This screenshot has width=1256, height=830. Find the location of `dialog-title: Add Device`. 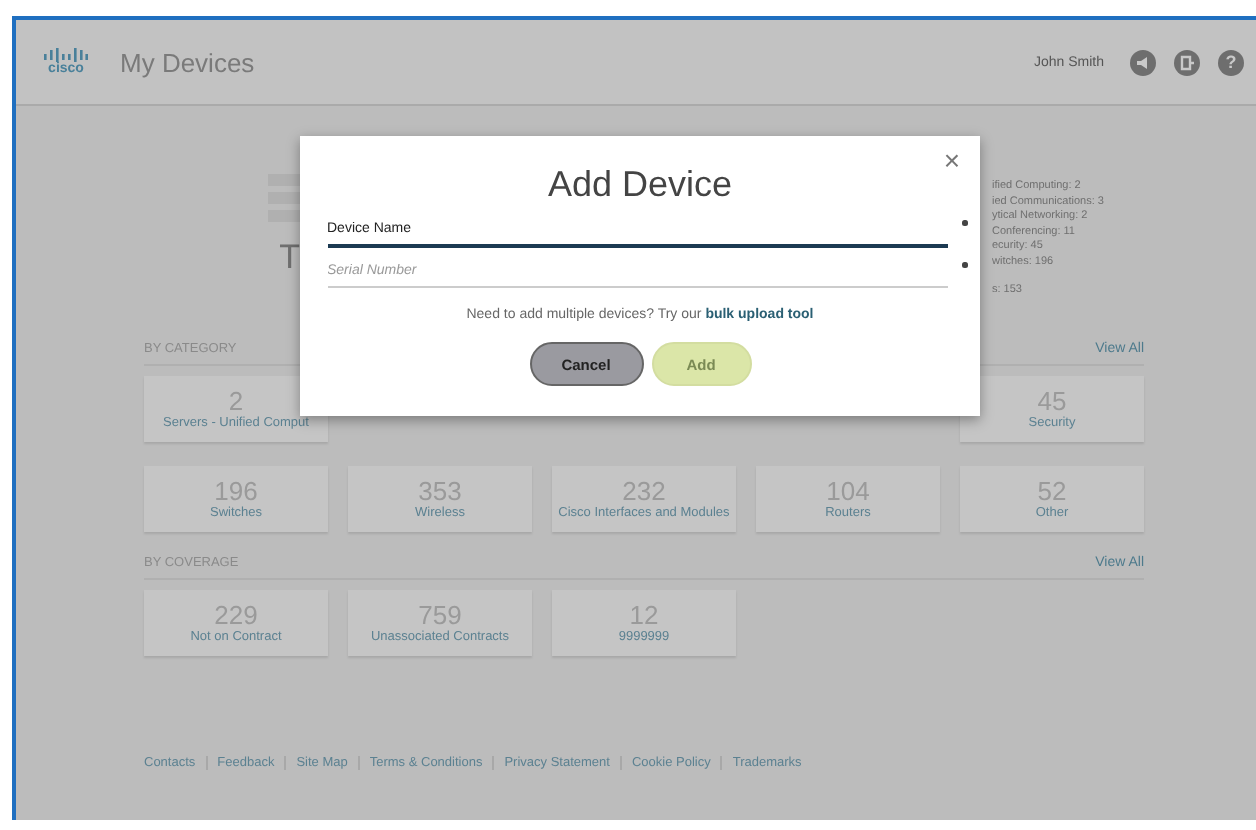

dialog-title: Add Device is located at coordinates (640, 185).